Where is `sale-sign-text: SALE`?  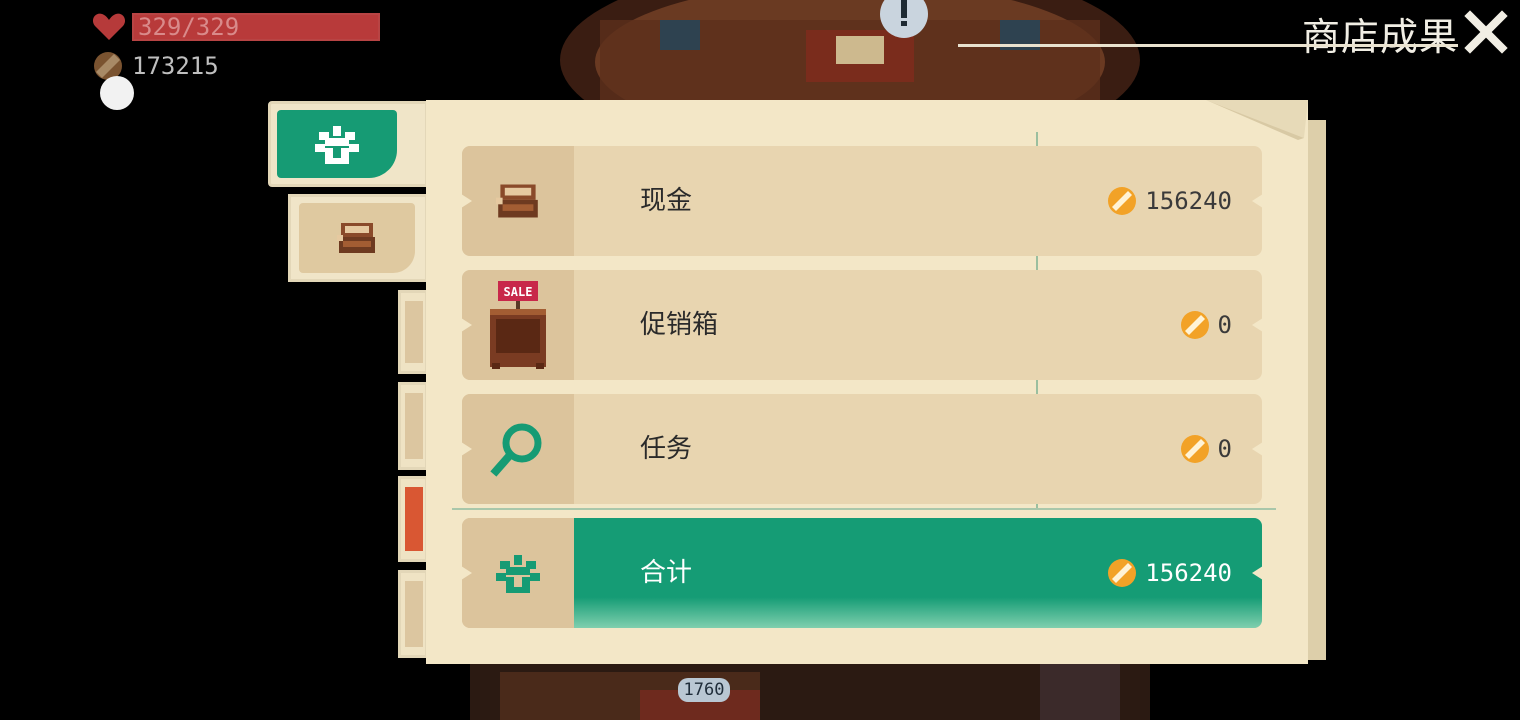
sale-sign-text: SALE is located at coordinates (518, 292).